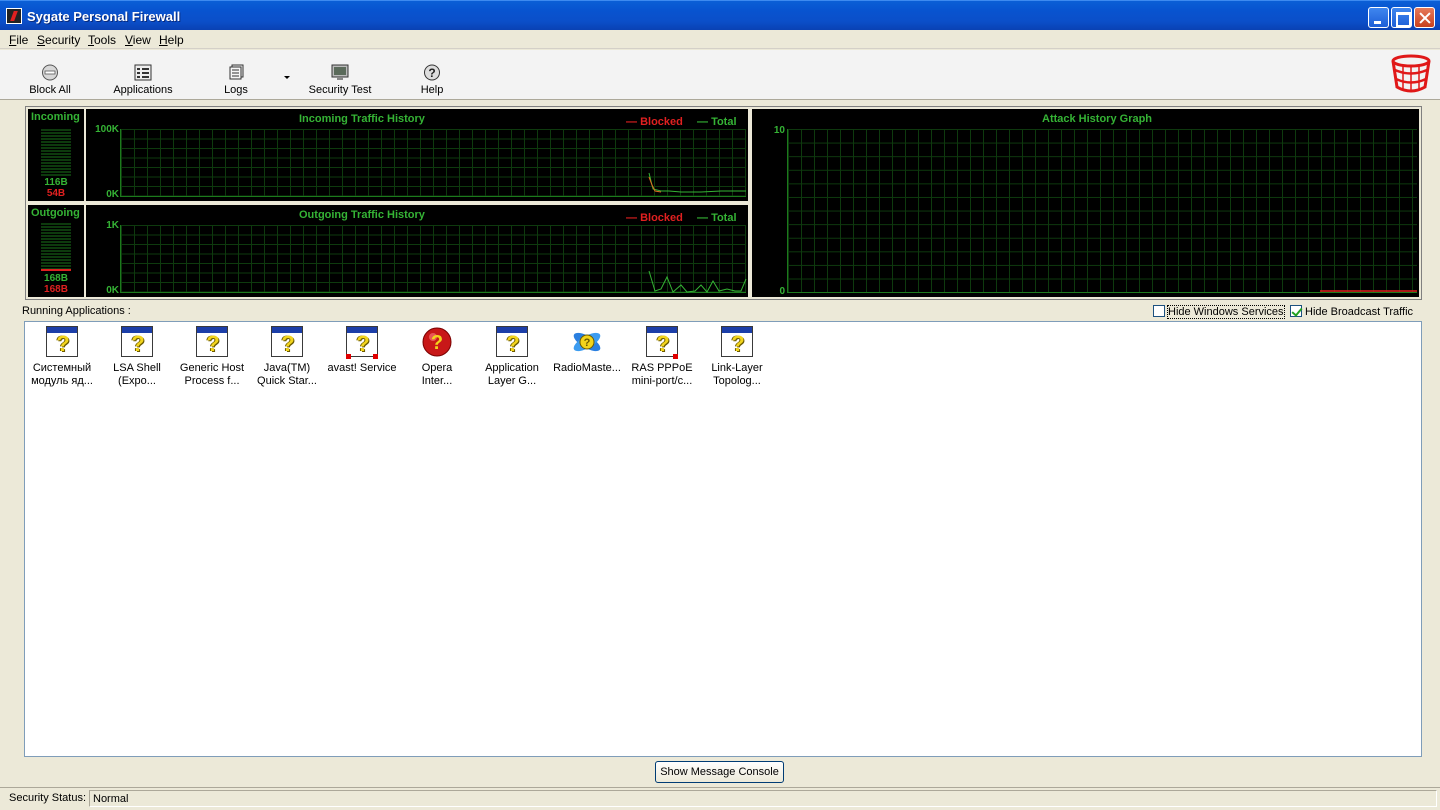 This screenshot has height=810, width=1440. What do you see at coordinates (724, 122) in the screenshot?
I see `incoming-legend-total-label: Total` at bounding box center [724, 122].